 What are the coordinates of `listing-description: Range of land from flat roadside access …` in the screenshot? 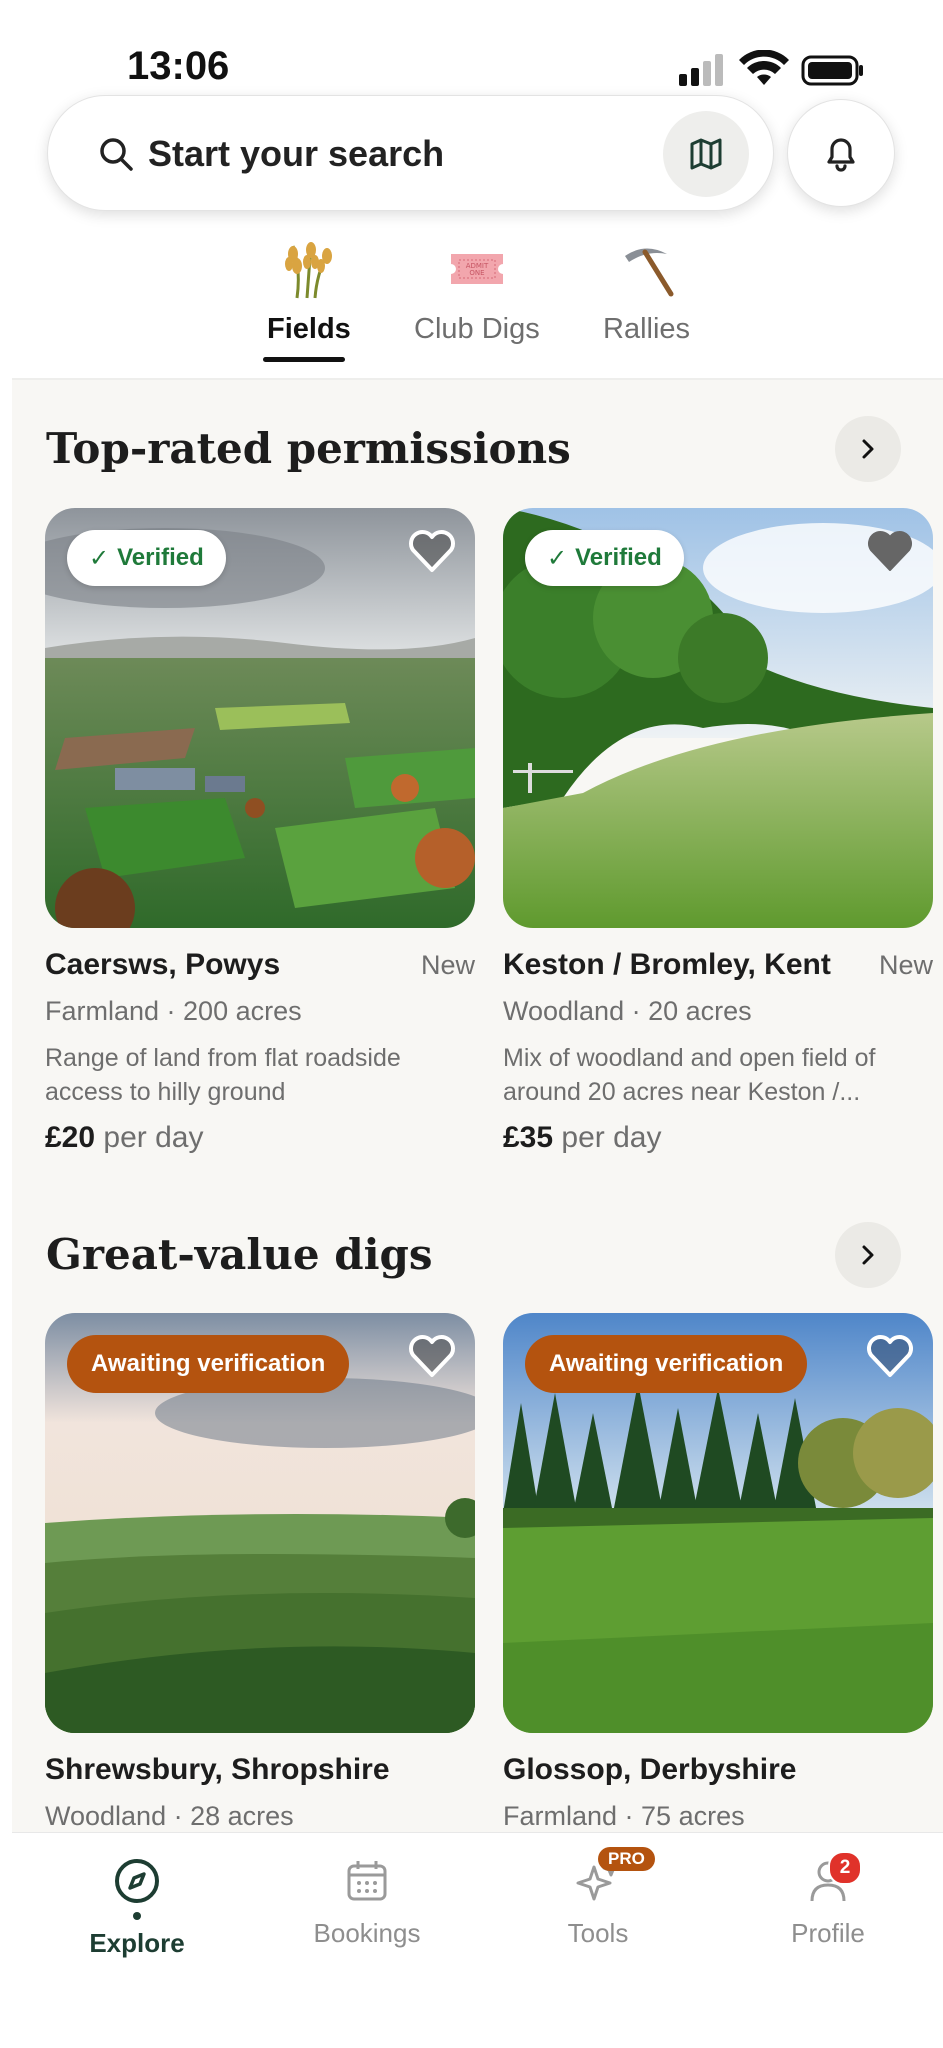 It's located at (223, 1075).